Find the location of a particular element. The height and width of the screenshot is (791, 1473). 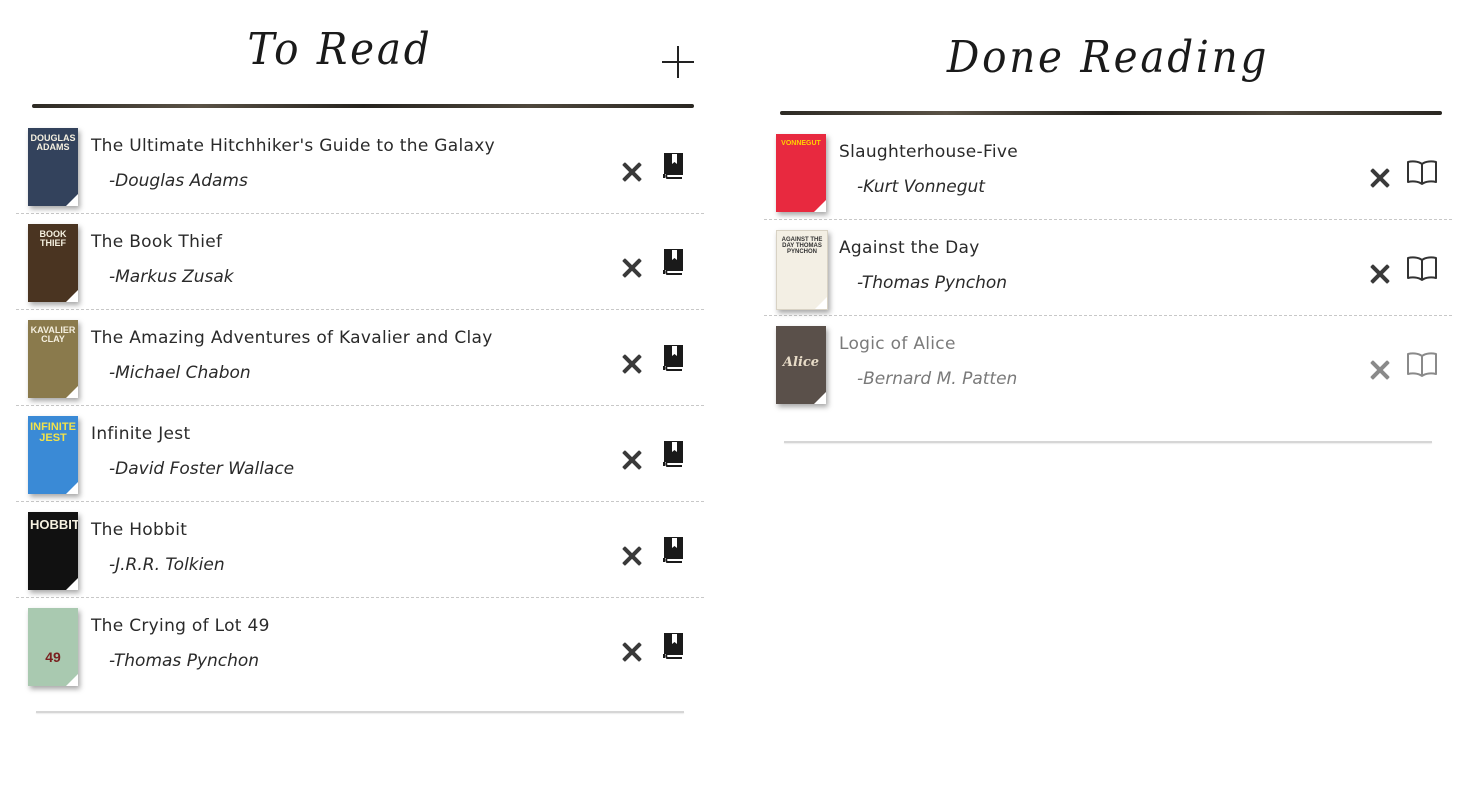

book-author: -David Foster Wallace is located at coordinates (202, 469).